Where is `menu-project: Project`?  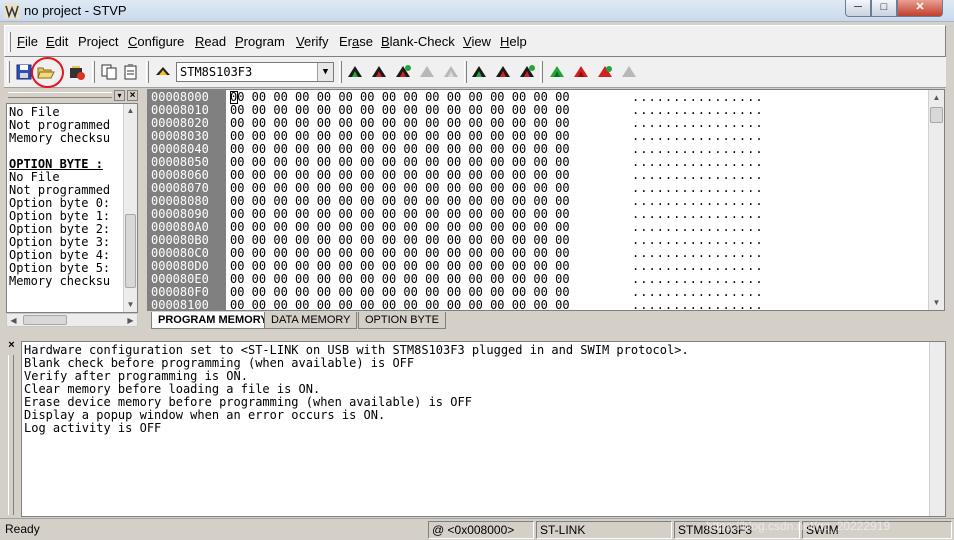 menu-project: Project is located at coordinates (98, 41).